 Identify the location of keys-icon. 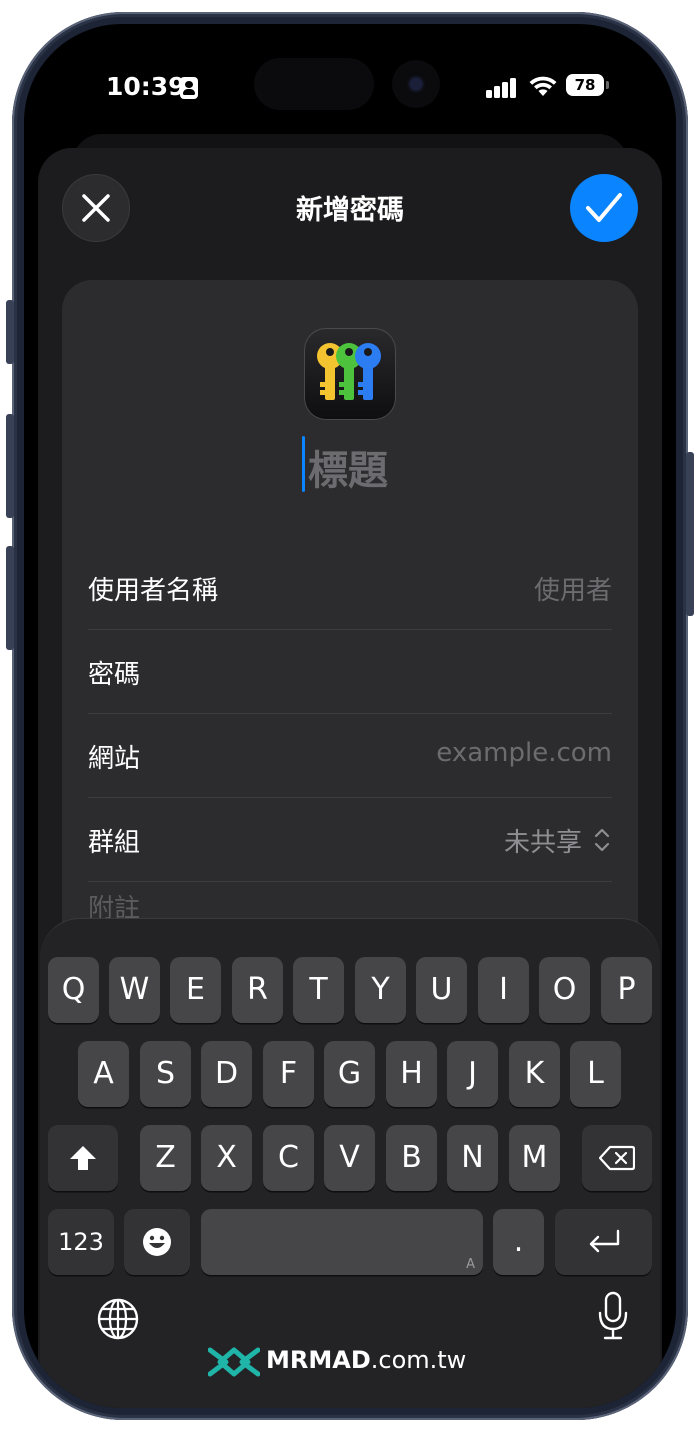
(349, 371).